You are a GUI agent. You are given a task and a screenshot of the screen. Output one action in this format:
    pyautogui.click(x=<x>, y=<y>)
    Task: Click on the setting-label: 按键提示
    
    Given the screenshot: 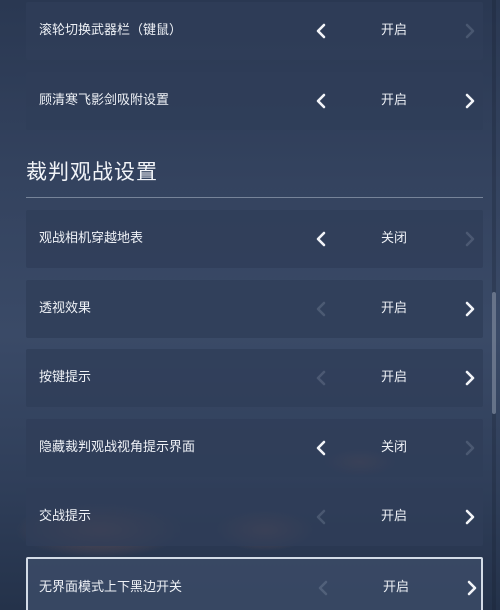 What is the action you would take?
    pyautogui.click(x=65, y=377)
    